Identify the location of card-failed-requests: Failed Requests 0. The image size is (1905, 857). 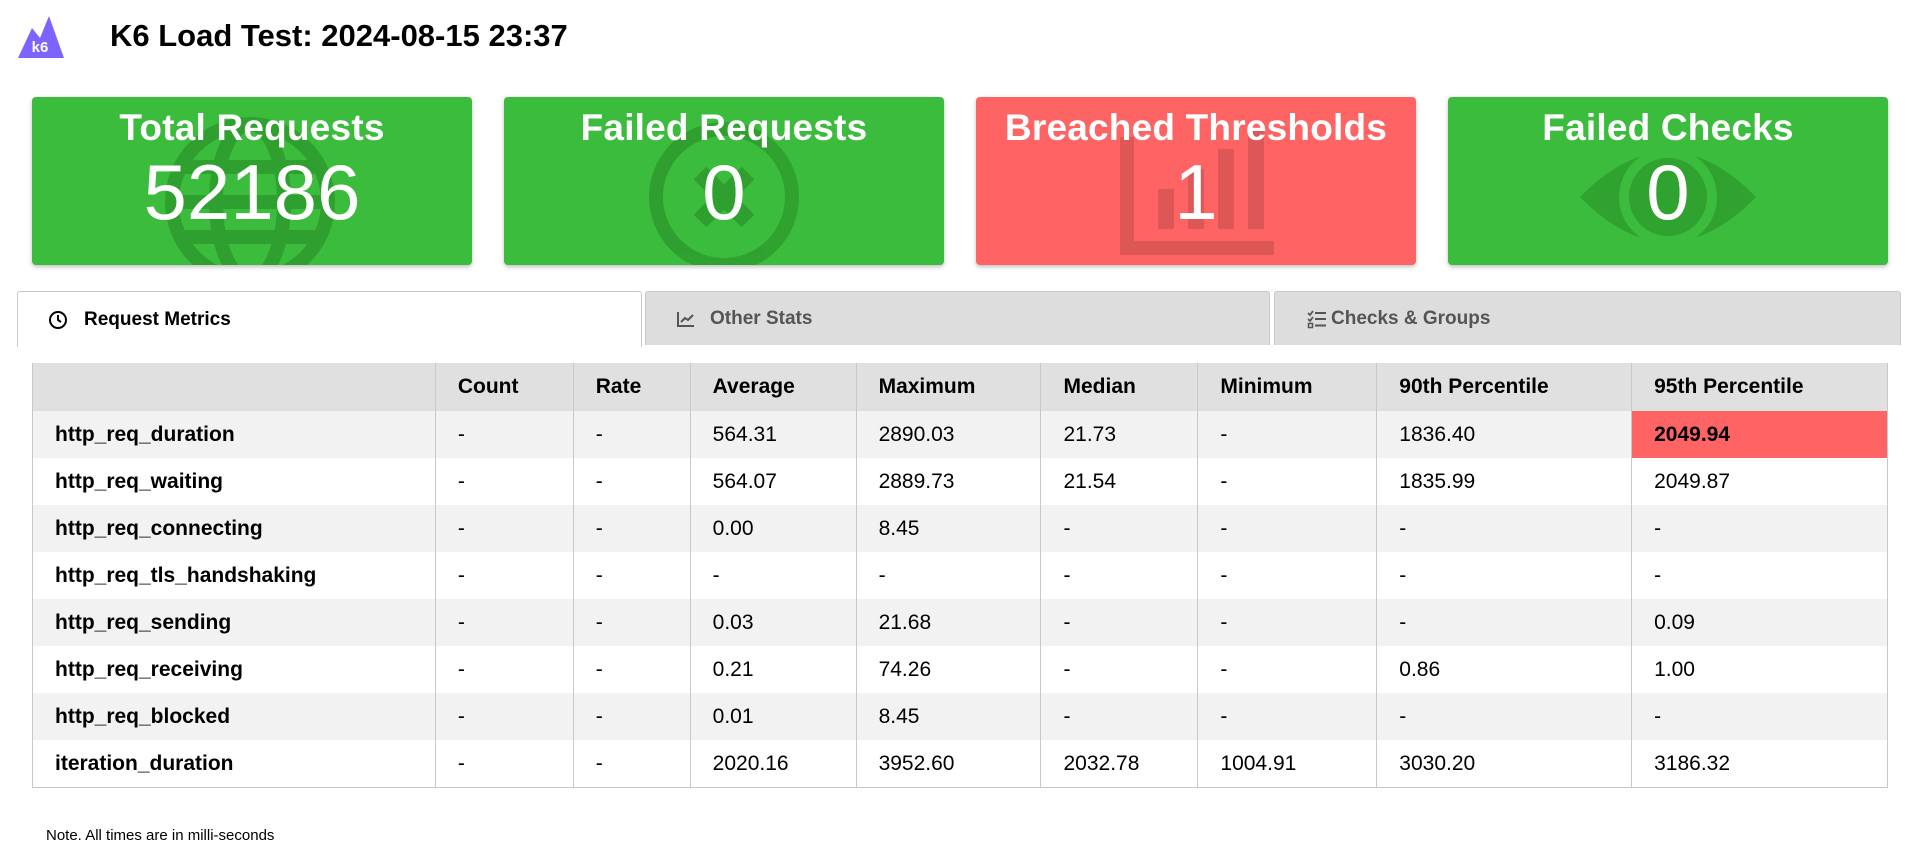
(724, 181).